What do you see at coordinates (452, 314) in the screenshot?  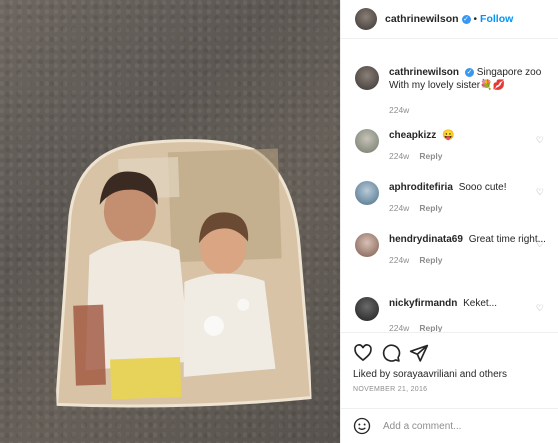 I see `list-item: nickyfirmandn Keket... 224w Reply ♡` at bounding box center [452, 314].